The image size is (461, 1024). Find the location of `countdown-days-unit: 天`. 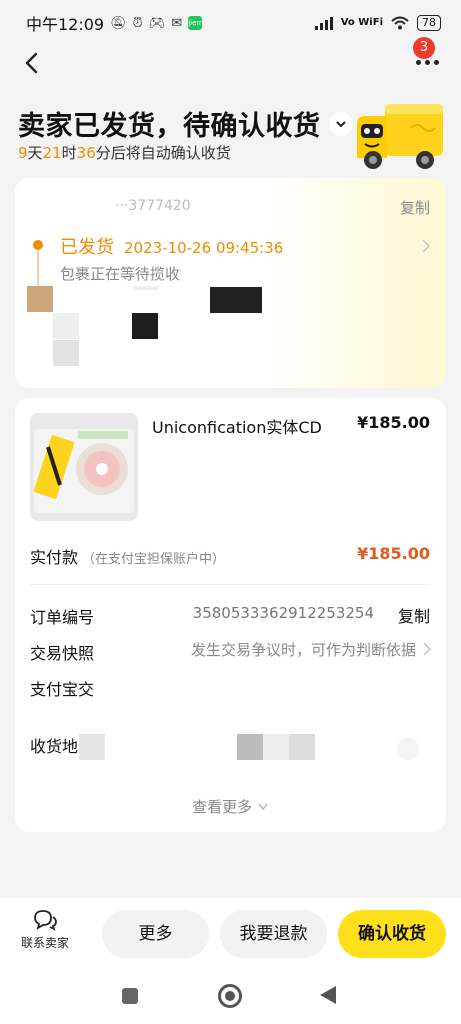

countdown-days-unit: 天 is located at coordinates (35, 153).